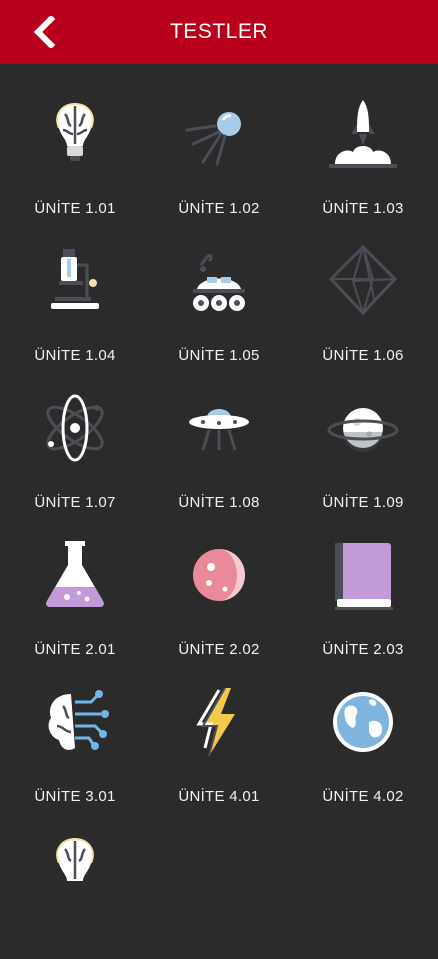 Image resolution: width=438 pixels, height=959 pixels. I want to click on unit-tile: ÜNİTE 3.01, so click(75, 742).